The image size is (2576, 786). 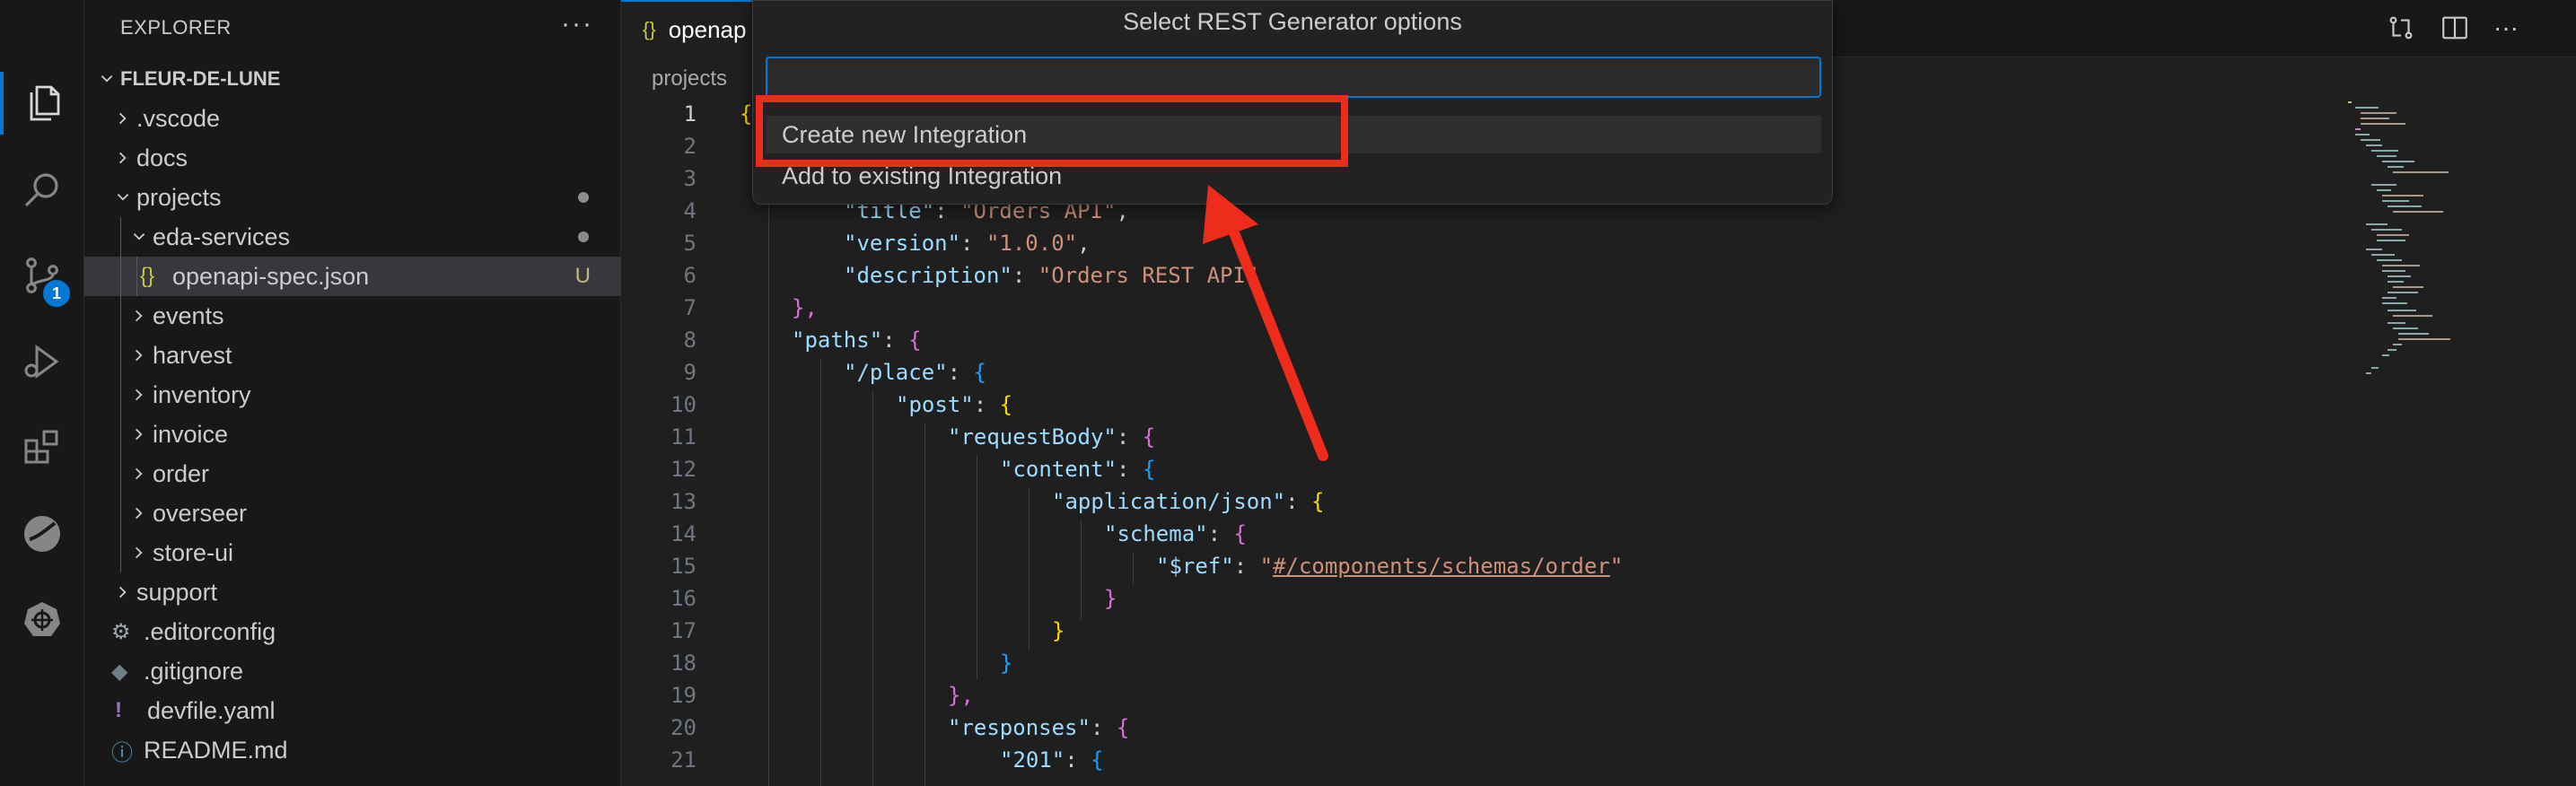 I want to click on code-line-20: "responses": {, so click(x=1038, y=728).